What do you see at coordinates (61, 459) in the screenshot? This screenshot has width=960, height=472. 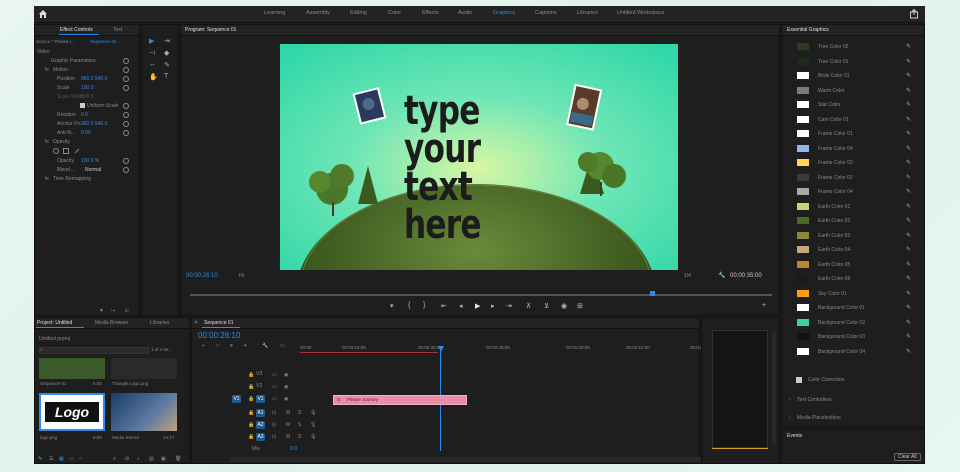 I see `icon-view-icon: ▦` at bounding box center [61, 459].